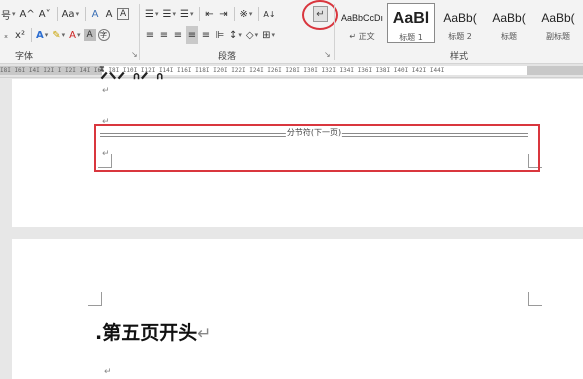 This screenshot has width=583, height=379. What do you see at coordinates (220, 35) in the screenshot?
I see `align-text-button: ⊫` at bounding box center [220, 35].